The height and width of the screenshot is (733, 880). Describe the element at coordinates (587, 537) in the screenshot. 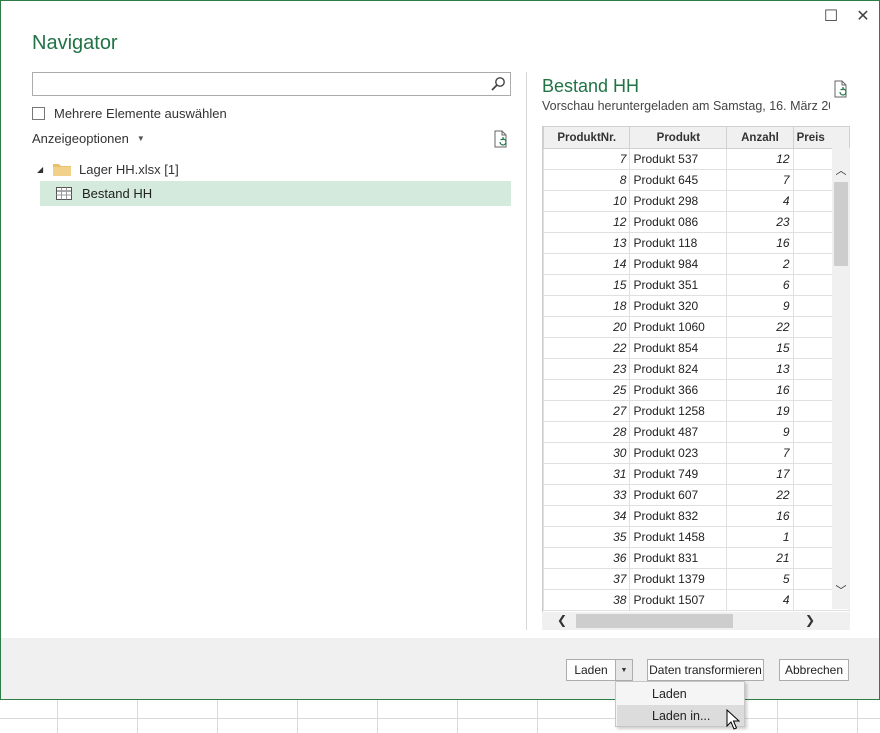

I see `table-cell: 35` at that location.